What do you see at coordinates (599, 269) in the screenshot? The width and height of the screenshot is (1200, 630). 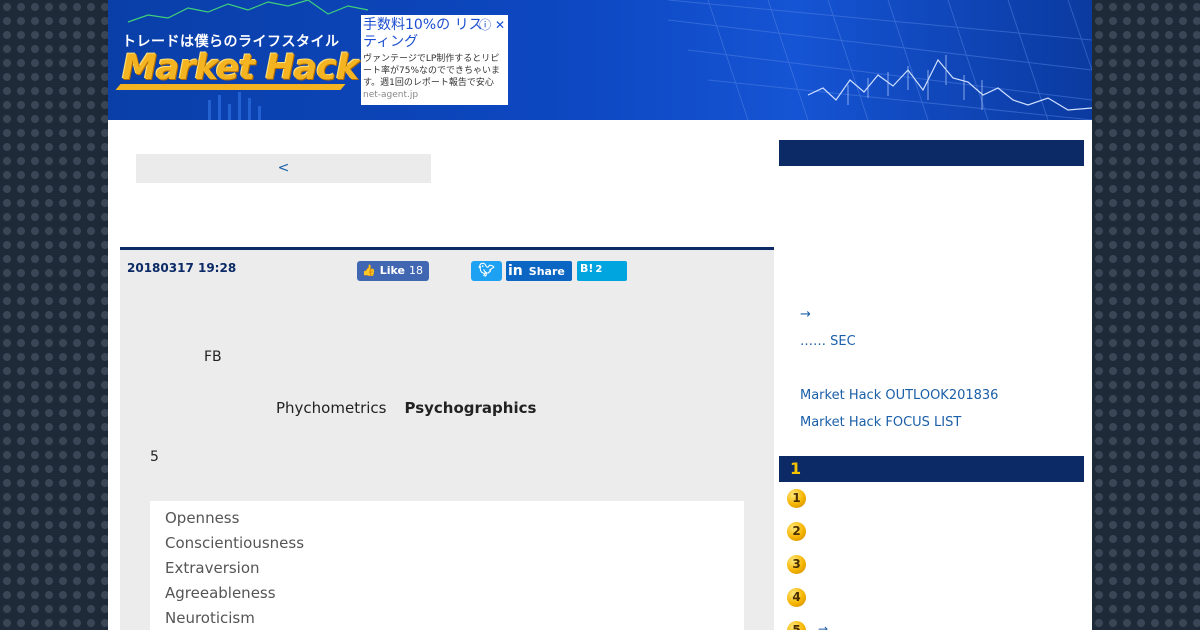 I see `hatena-count: 2` at bounding box center [599, 269].